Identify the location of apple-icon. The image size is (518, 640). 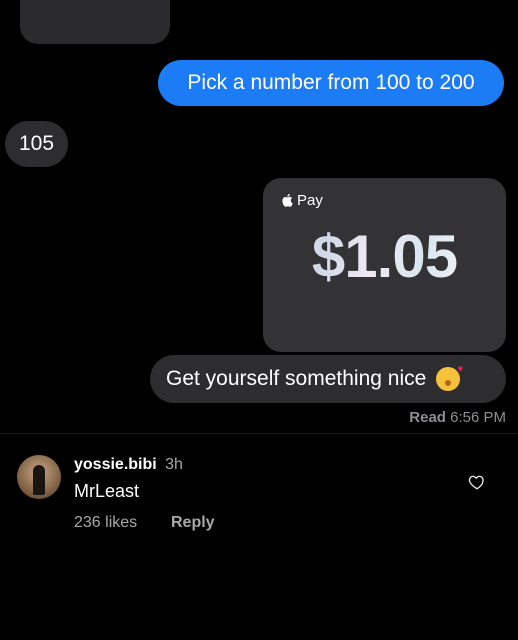
(287, 200).